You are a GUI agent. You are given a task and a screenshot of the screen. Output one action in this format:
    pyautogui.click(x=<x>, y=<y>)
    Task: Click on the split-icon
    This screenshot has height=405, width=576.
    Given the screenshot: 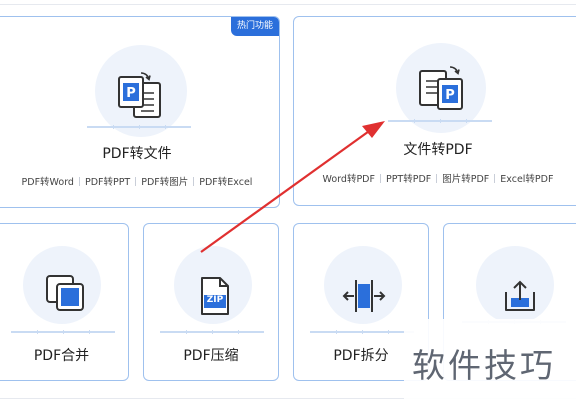 What is the action you would take?
    pyautogui.click(x=364, y=296)
    